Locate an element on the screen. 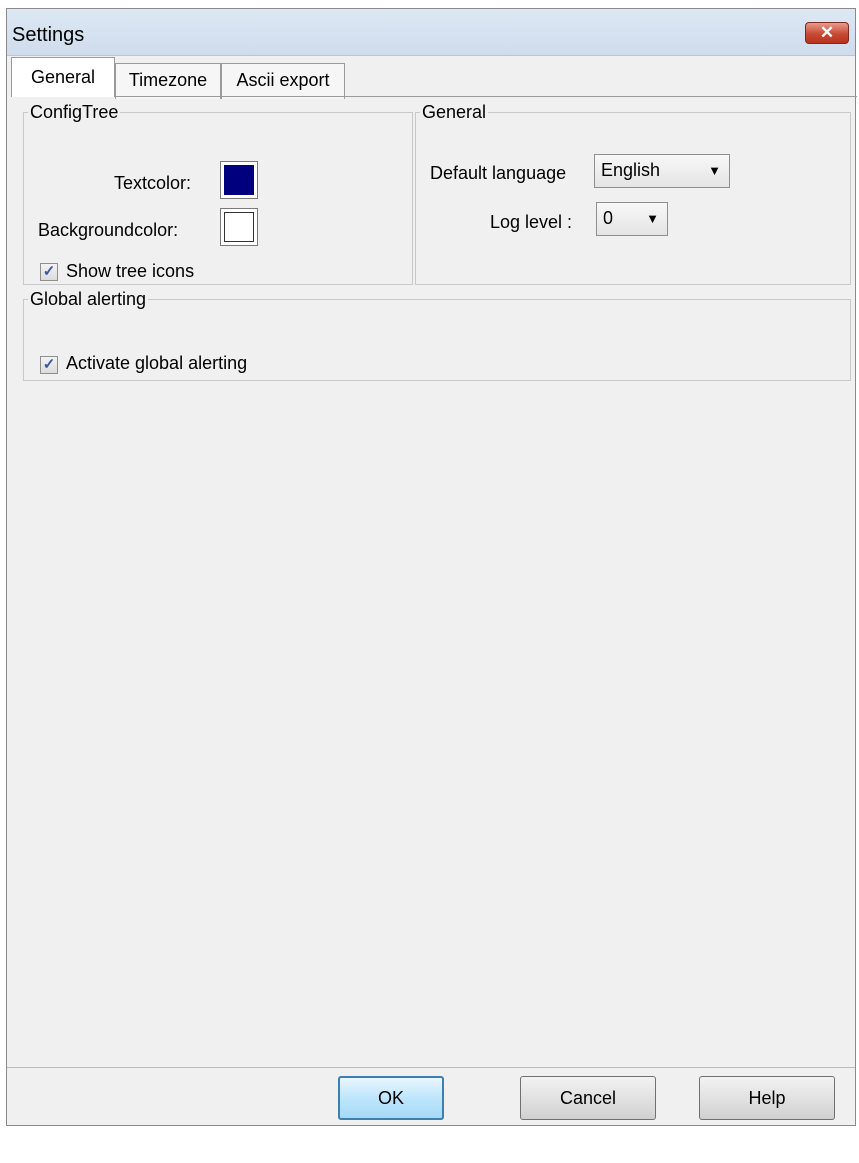 The image size is (859, 1163). close-button: ✕ is located at coordinates (827, 33).